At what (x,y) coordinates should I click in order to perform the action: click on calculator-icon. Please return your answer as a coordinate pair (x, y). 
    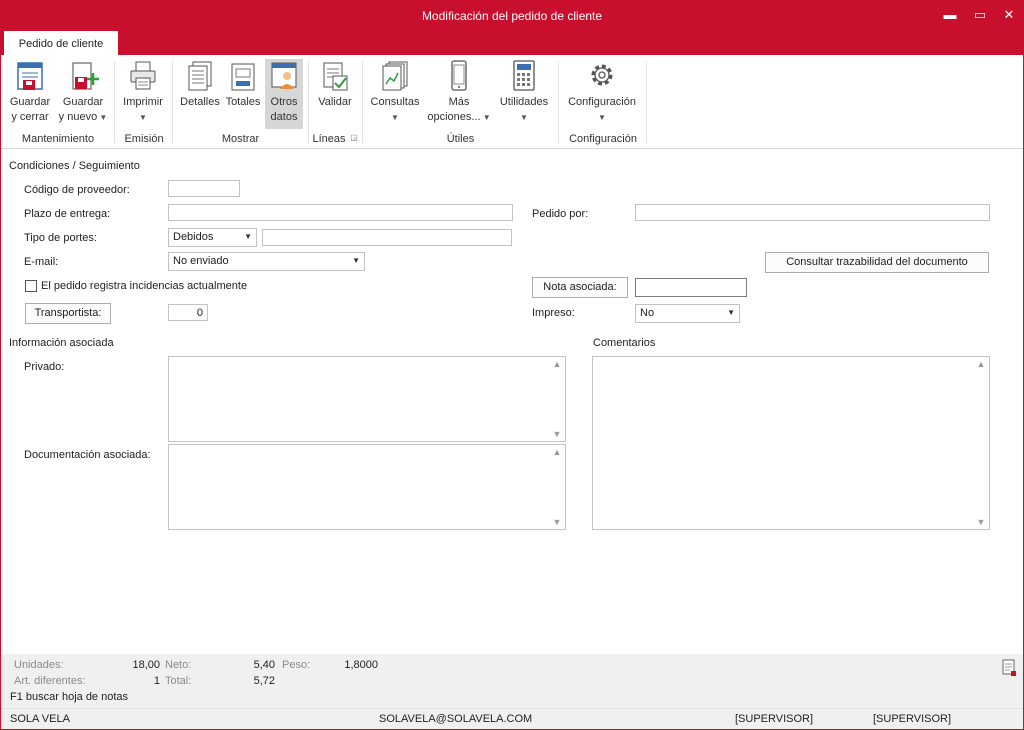
    Looking at the image, I should click on (524, 75).